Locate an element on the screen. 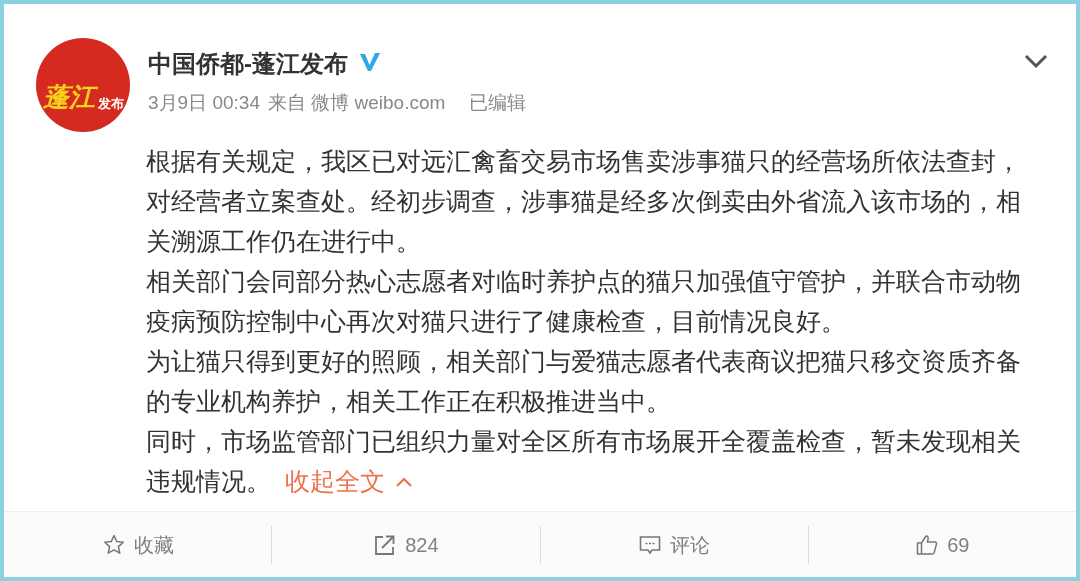  post-paragraph: 相关部门会同部分热心志愿者对临时养护点的猫只加强值守管护，并联合市动物疫病预防控制中心再次对猫只进行了健康检查，目前情况良好。 is located at coordinates (583, 301).